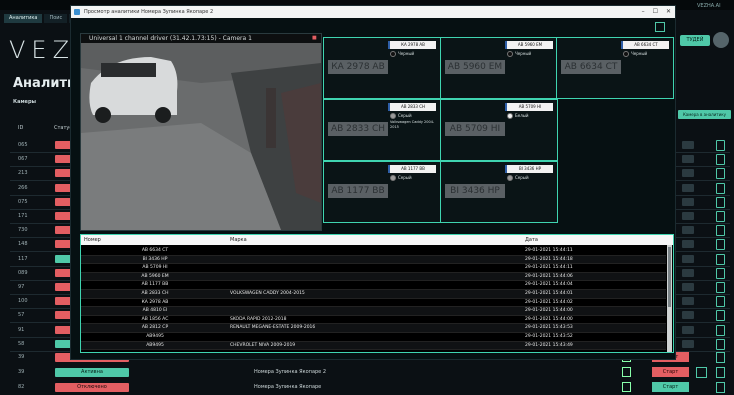 This screenshot has height=395, width=734. What do you see at coordinates (643, 11) in the screenshot?
I see `minimize-icon: –` at bounding box center [643, 11].